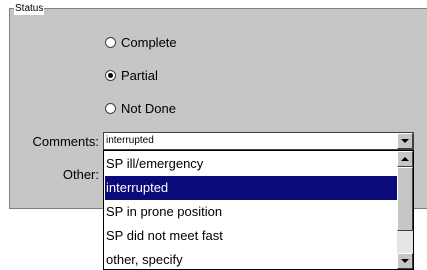  What do you see at coordinates (251, 212) in the screenshot?
I see `dropdown-option: SP in prone position` at bounding box center [251, 212].